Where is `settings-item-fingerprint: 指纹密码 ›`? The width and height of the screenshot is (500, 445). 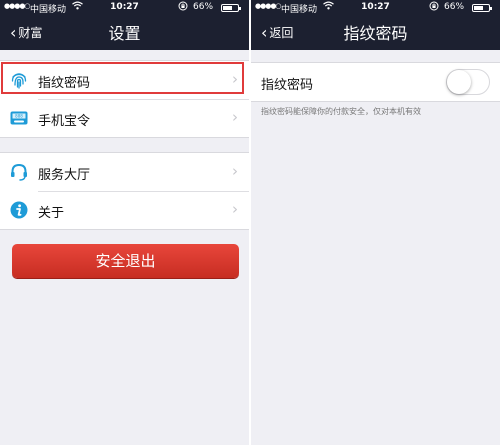 settings-item-fingerprint: 指纹密码 › is located at coordinates (124, 80).